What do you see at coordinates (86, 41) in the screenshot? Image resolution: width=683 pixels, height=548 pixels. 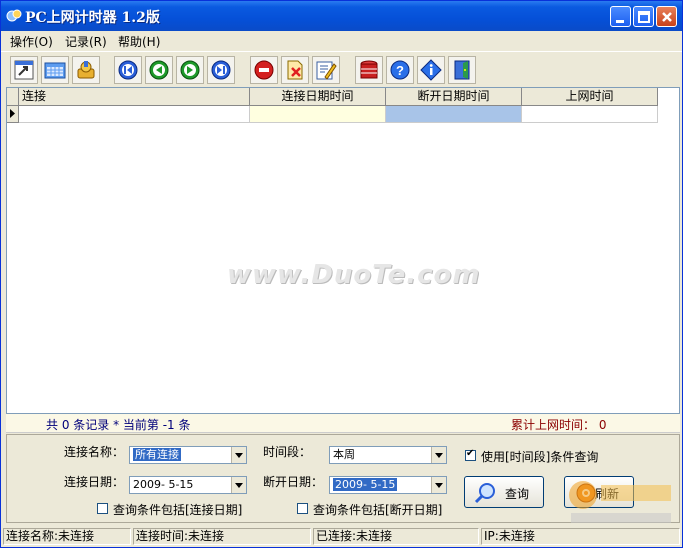 I see `menu-records: 记录(R)` at bounding box center [86, 41].